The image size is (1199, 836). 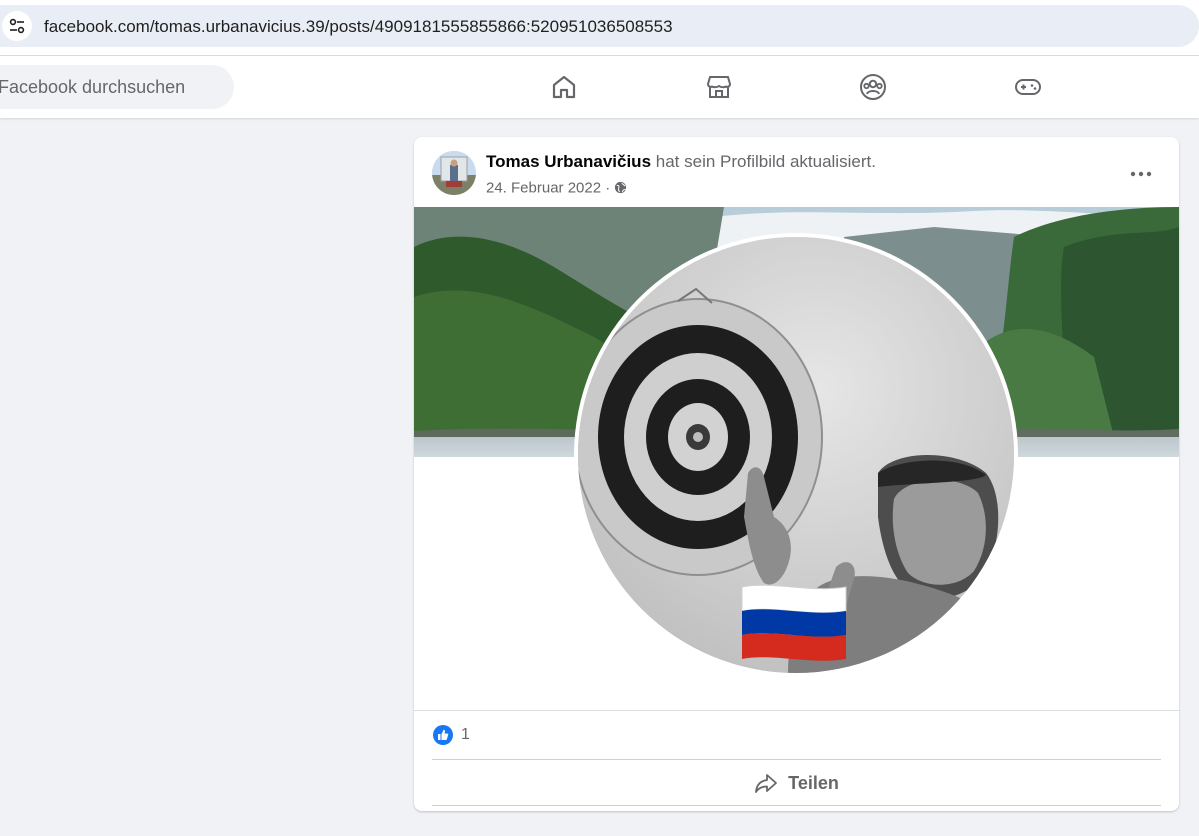 I want to click on photo-divider, so click(x=796, y=710).